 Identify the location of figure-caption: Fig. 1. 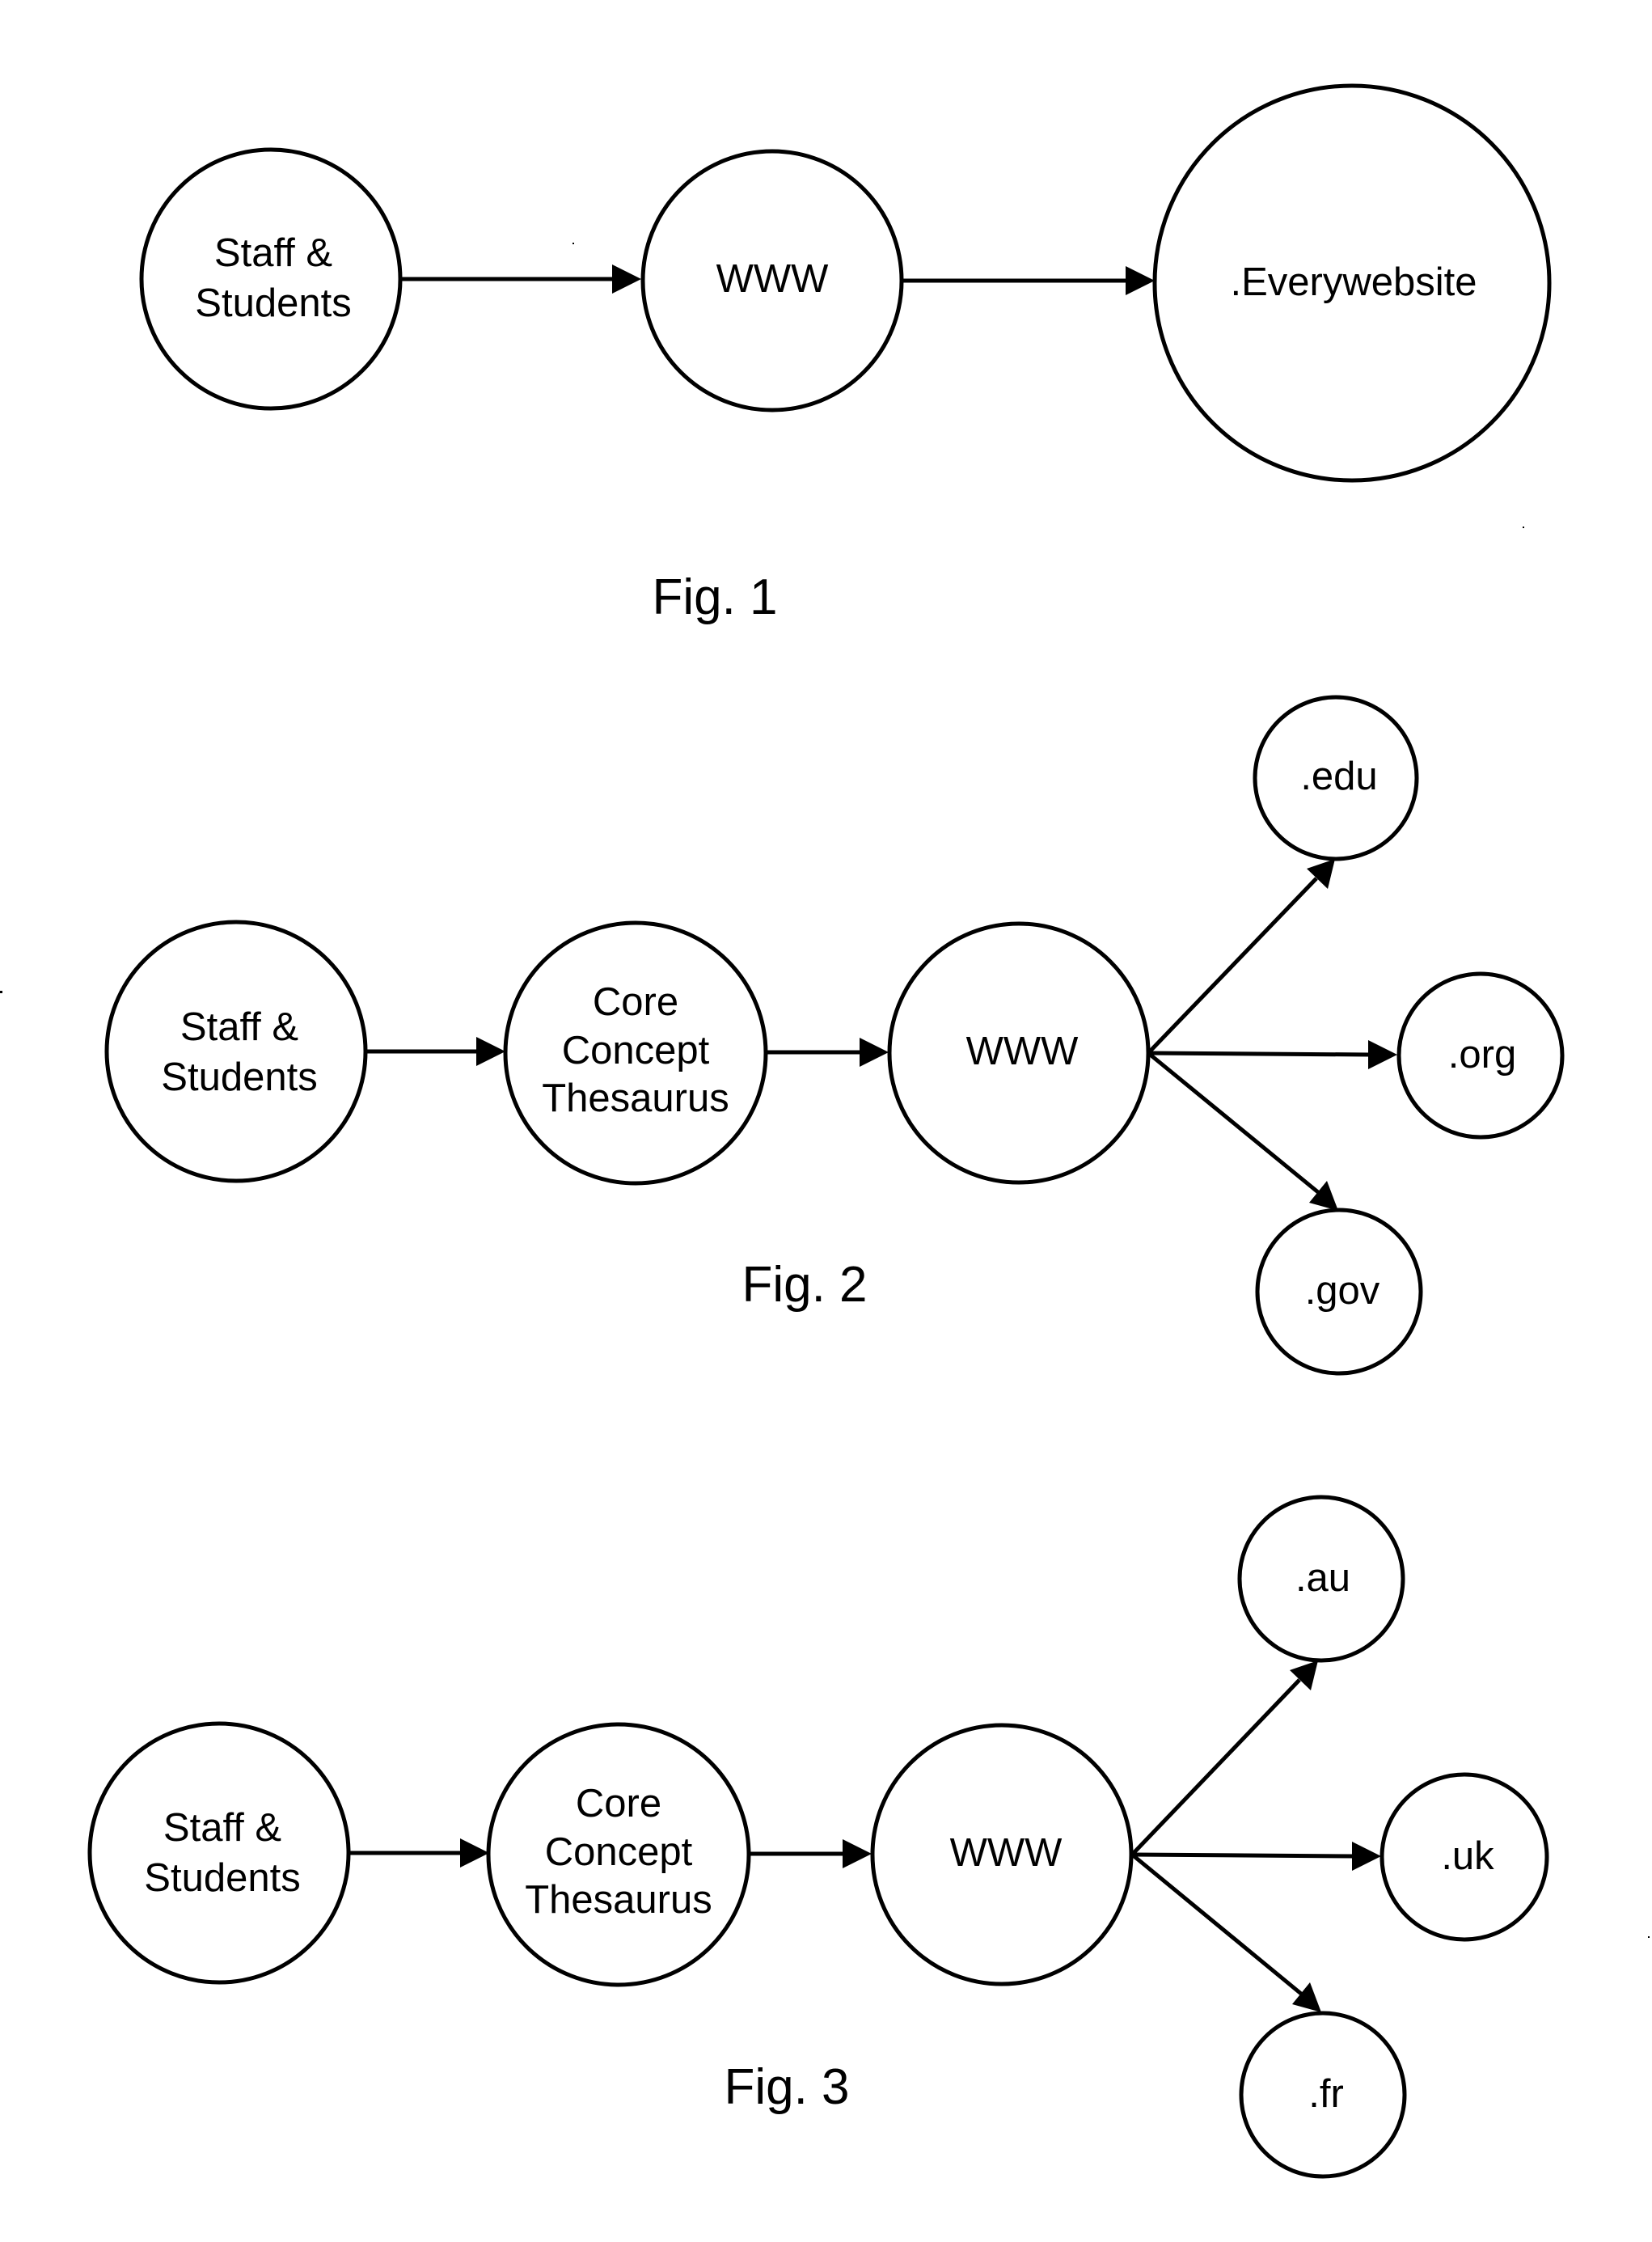
(714, 597).